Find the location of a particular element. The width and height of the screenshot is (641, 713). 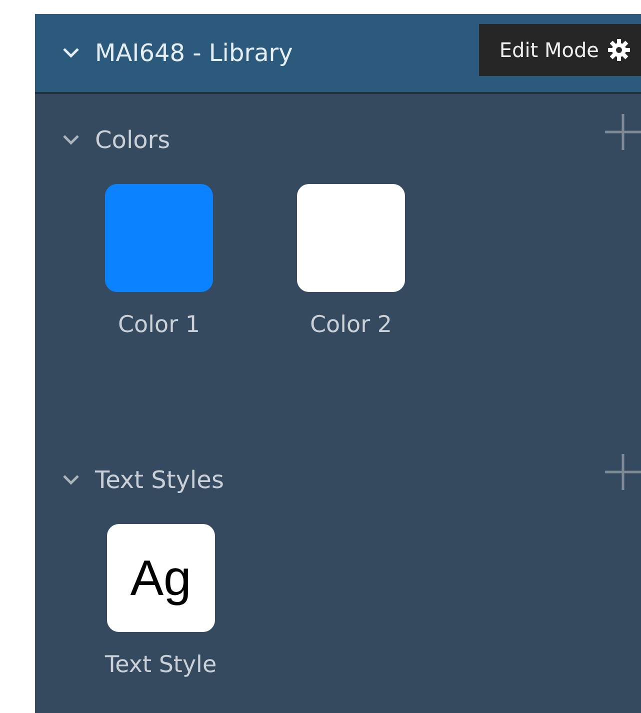

swatch-label: Text Style is located at coordinates (161, 665).